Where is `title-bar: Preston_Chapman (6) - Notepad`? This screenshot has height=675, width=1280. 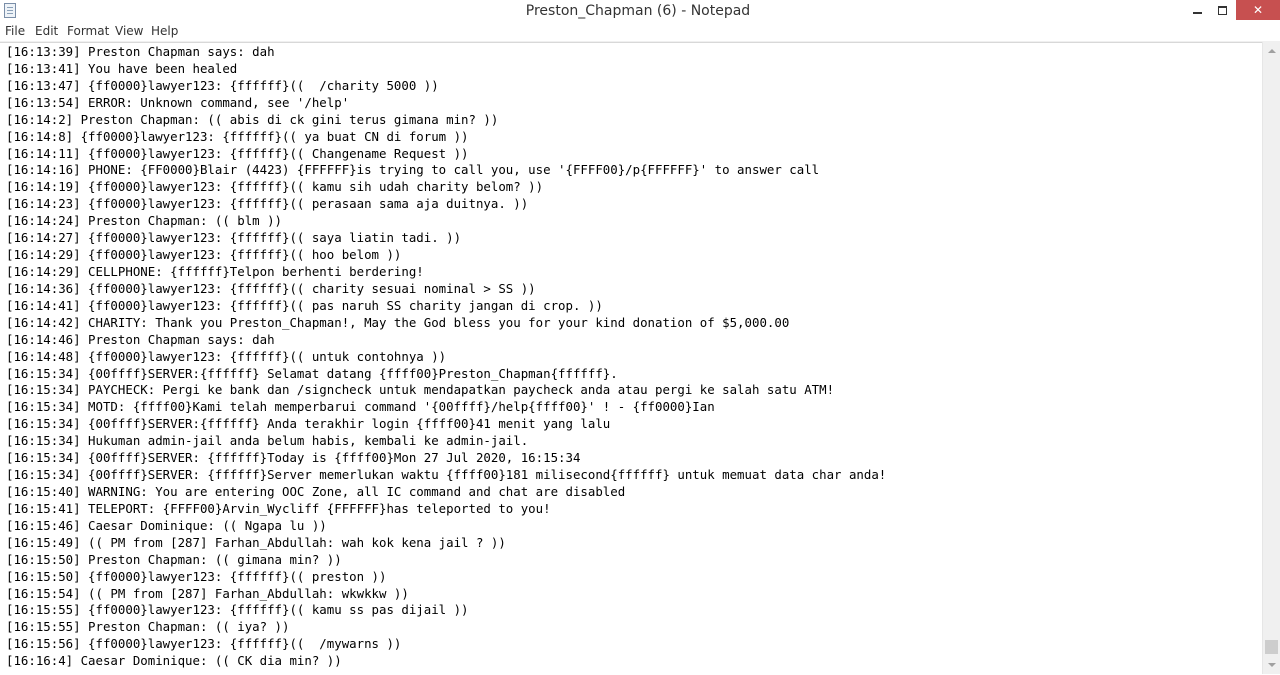
title-bar: Preston_Chapman (6) - Notepad is located at coordinates (640, 11).